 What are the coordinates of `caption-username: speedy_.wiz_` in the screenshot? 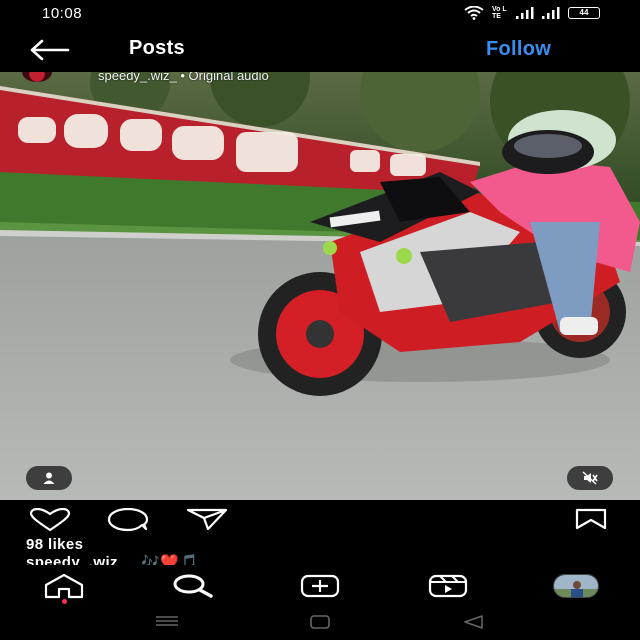 It's located at (76, 559).